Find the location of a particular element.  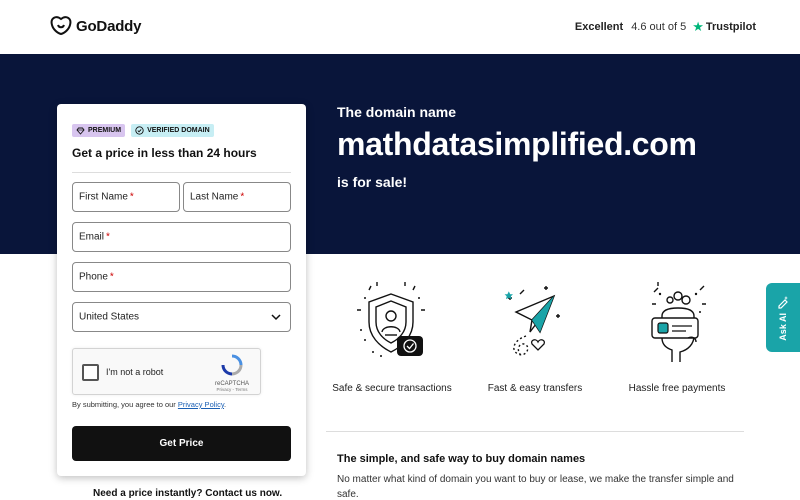

first-name-field: First Name * is located at coordinates (126, 197).